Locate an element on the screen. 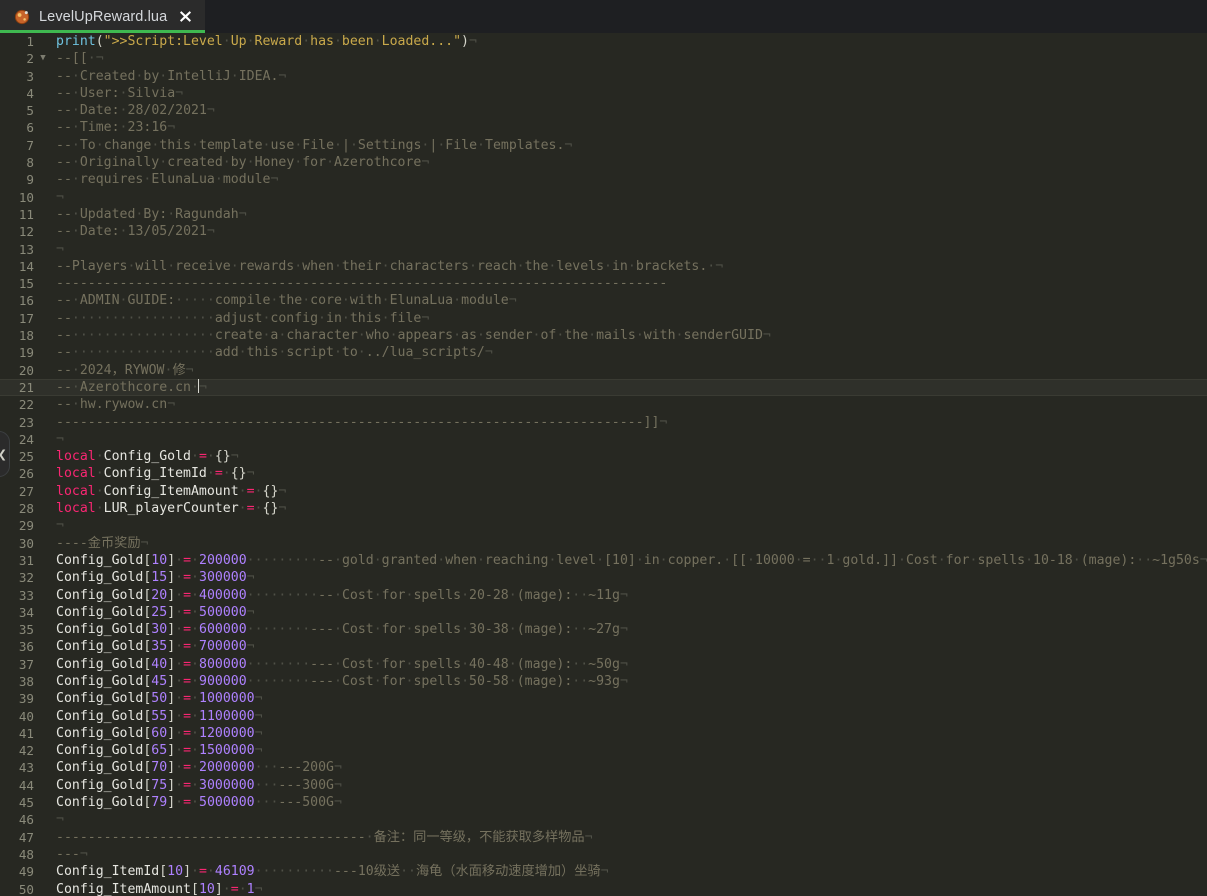 Image resolution: width=1207 pixels, height=896 pixels. code-line: 46 ¬ is located at coordinates (603, 819).